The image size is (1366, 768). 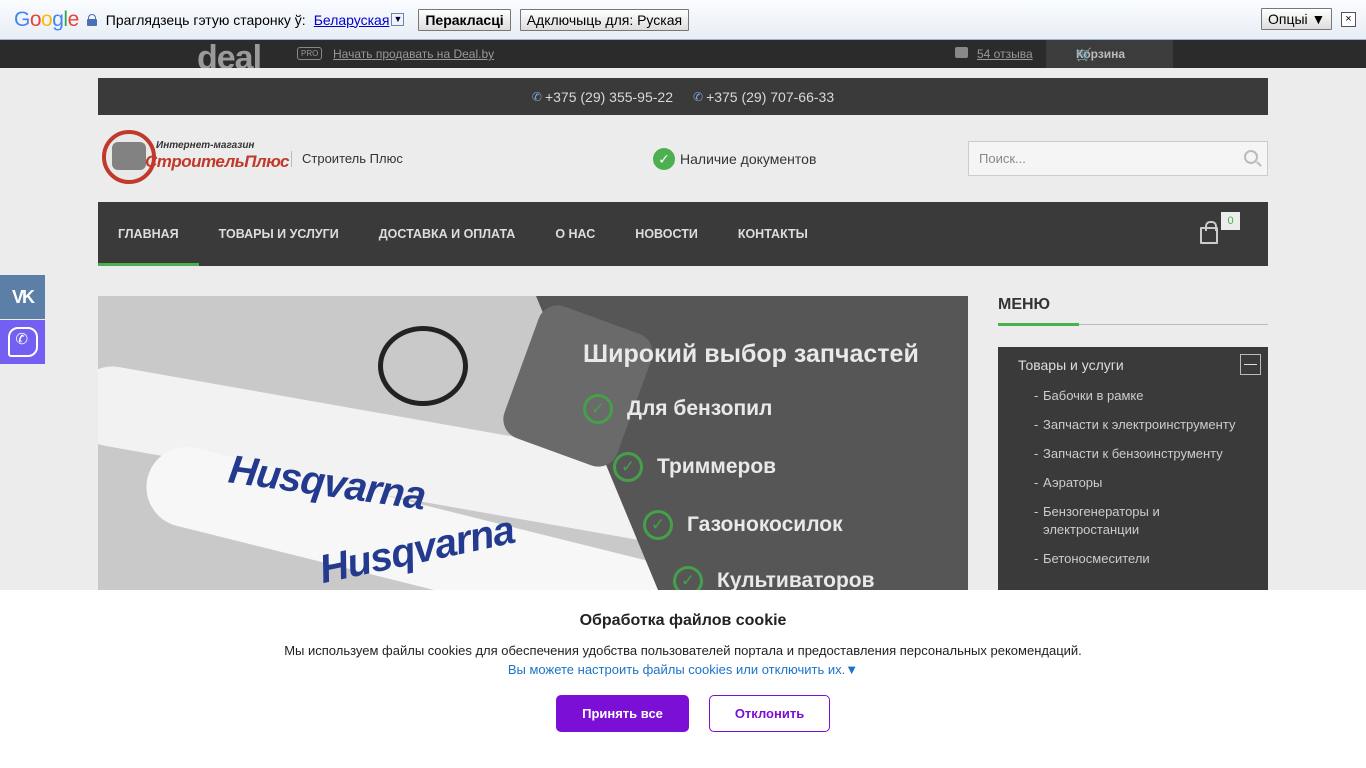 What do you see at coordinates (73, 19) in the screenshot?
I see `logo-letter: e` at bounding box center [73, 19].